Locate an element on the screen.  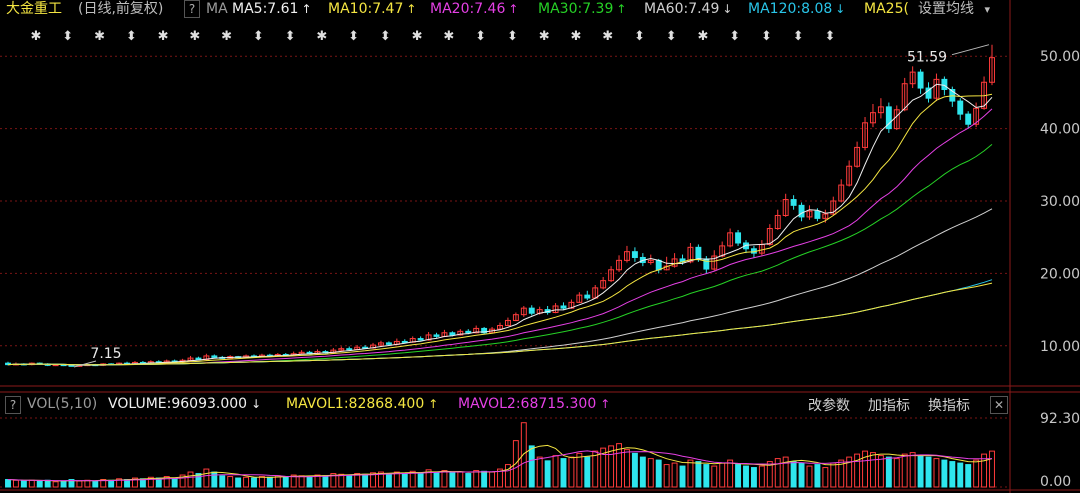
volume-indicator-label: VOL(5,10) is located at coordinates (62, 404).